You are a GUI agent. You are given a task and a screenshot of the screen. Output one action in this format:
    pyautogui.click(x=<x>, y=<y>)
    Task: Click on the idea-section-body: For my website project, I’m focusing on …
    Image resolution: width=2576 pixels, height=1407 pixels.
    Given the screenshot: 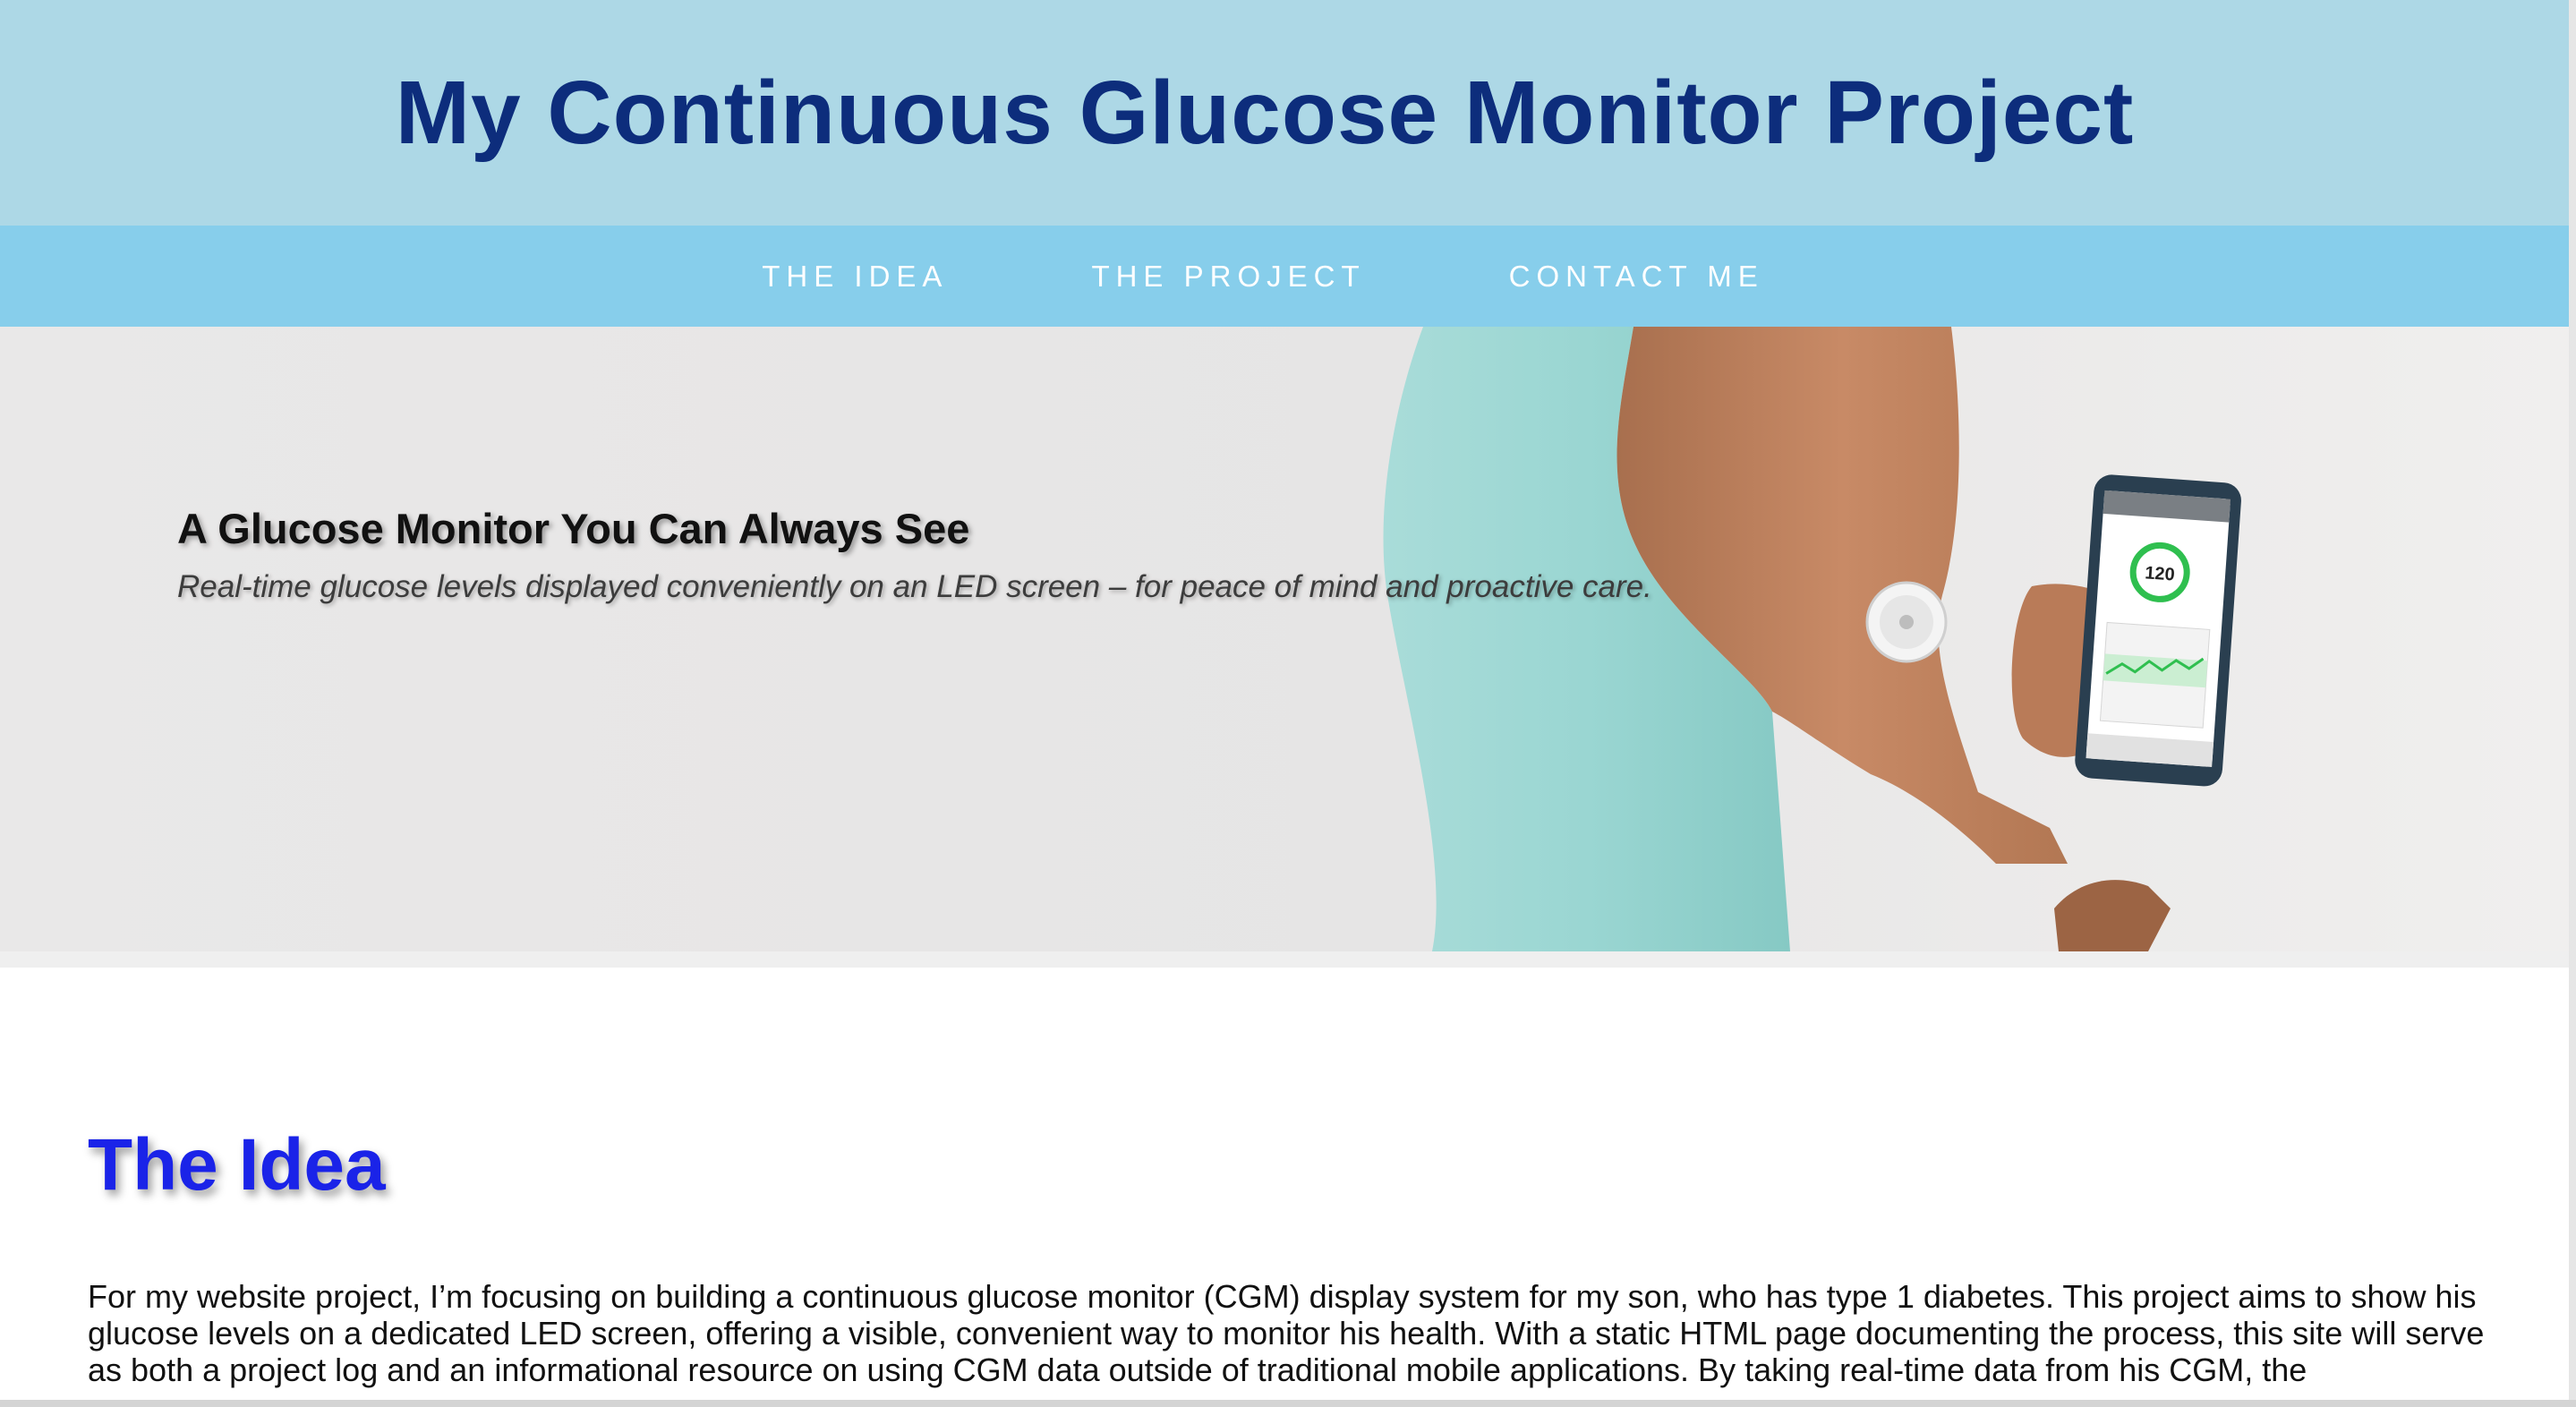 What is the action you would take?
    pyautogui.click(x=1286, y=1333)
    